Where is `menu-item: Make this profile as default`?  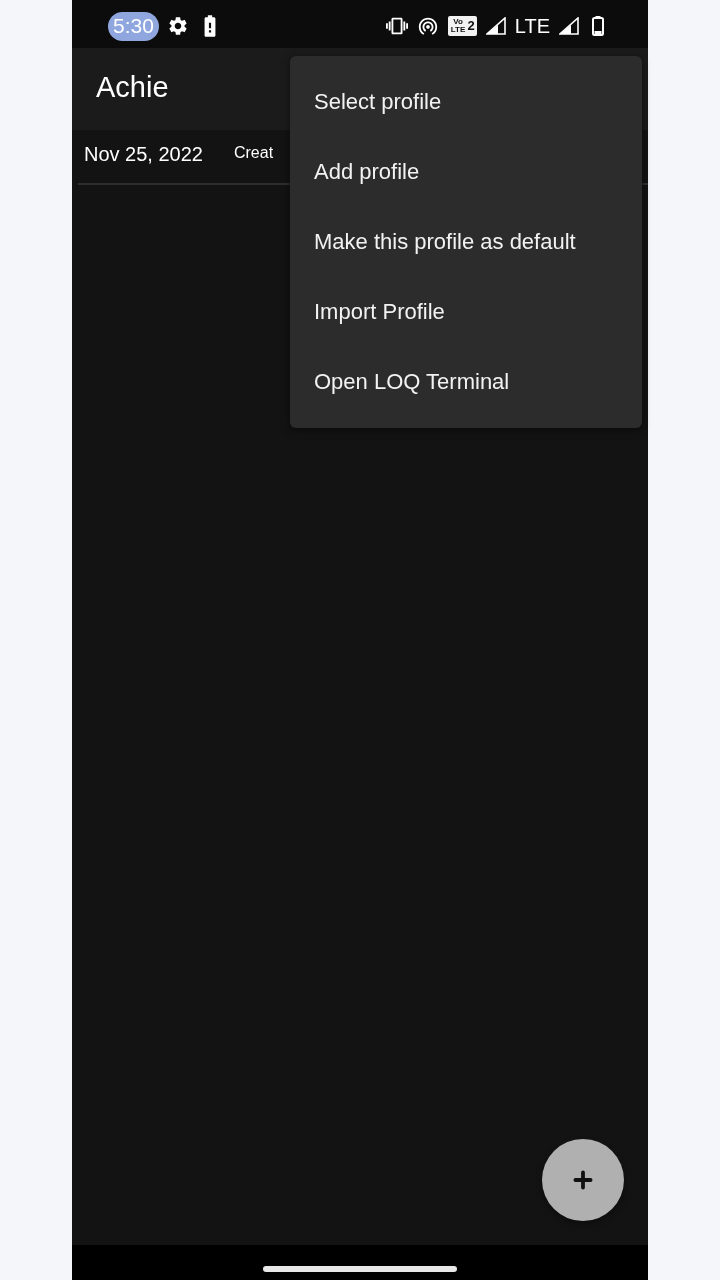 menu-item: Make this profile as default is located at coordinates (466, 242).